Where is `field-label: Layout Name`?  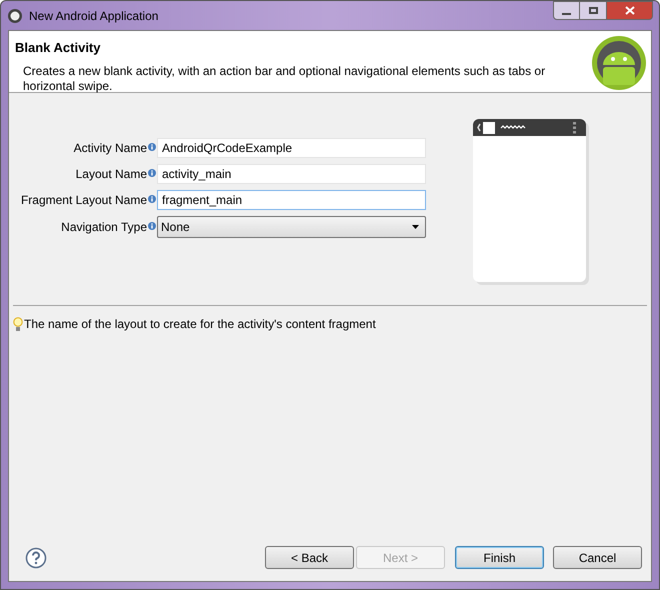
field-label: Layout Name is located at coordinates (110, 174).